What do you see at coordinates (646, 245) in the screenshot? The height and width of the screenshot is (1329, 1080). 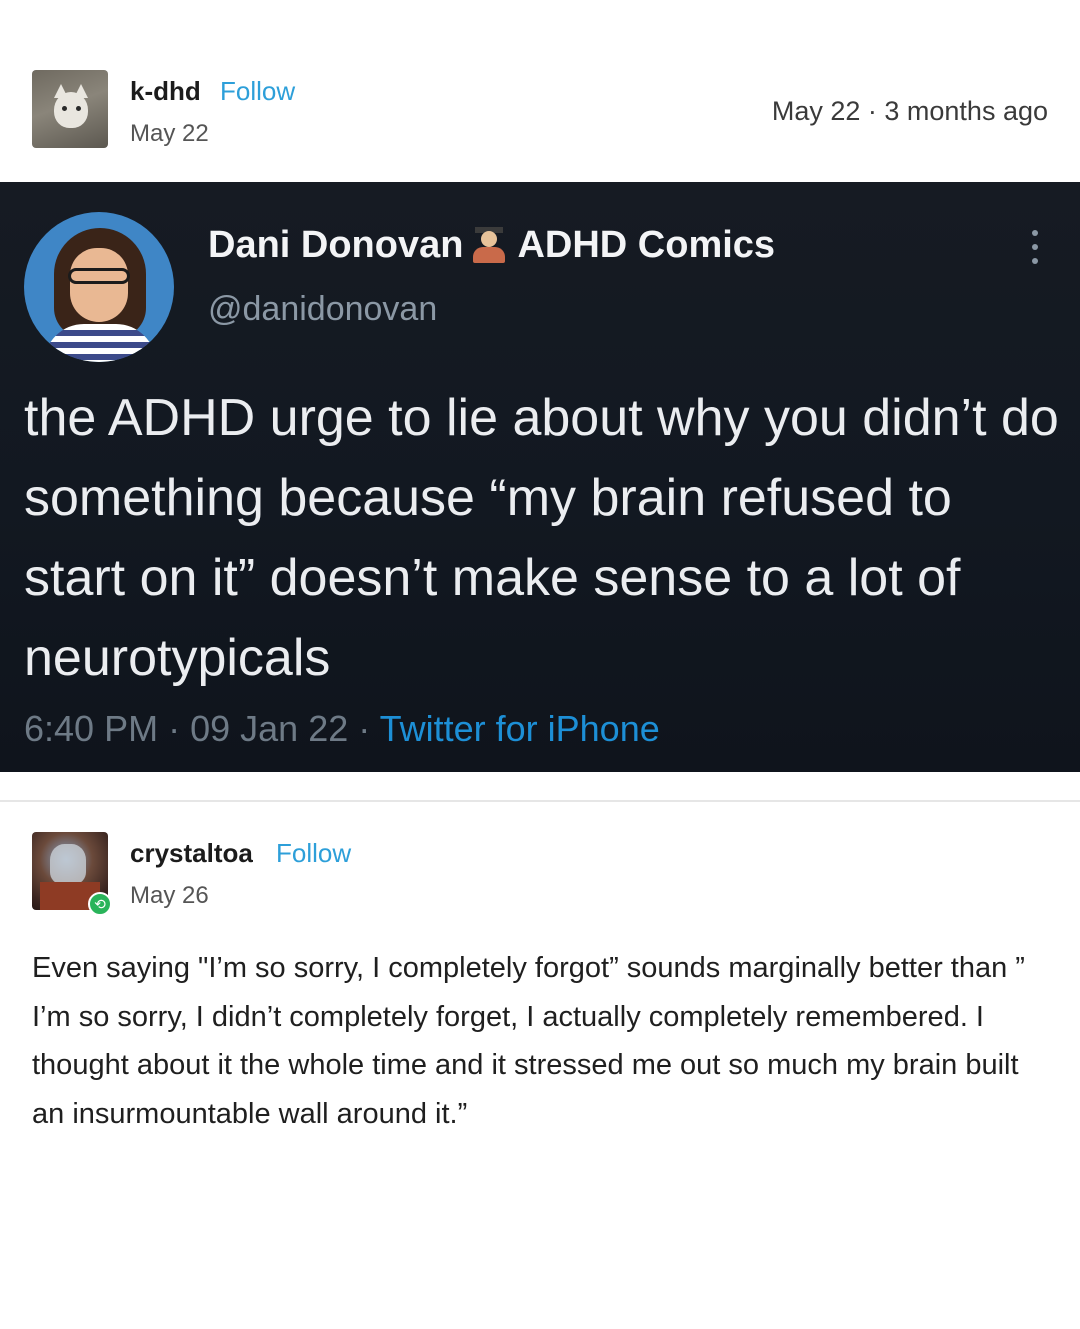 I see `tweet-name-suffix: ADHD Comics` at bounding box center [646, 245].